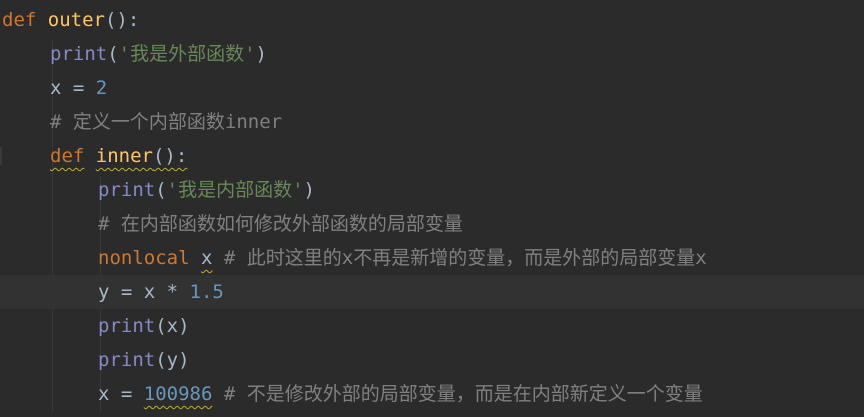 The width and height of the screenshot is (864, 417). What do you see at coordinates (235, 190) in the screenshot?
I see `string-literal: '我是内部函数'` at bounding box center [235, 190].